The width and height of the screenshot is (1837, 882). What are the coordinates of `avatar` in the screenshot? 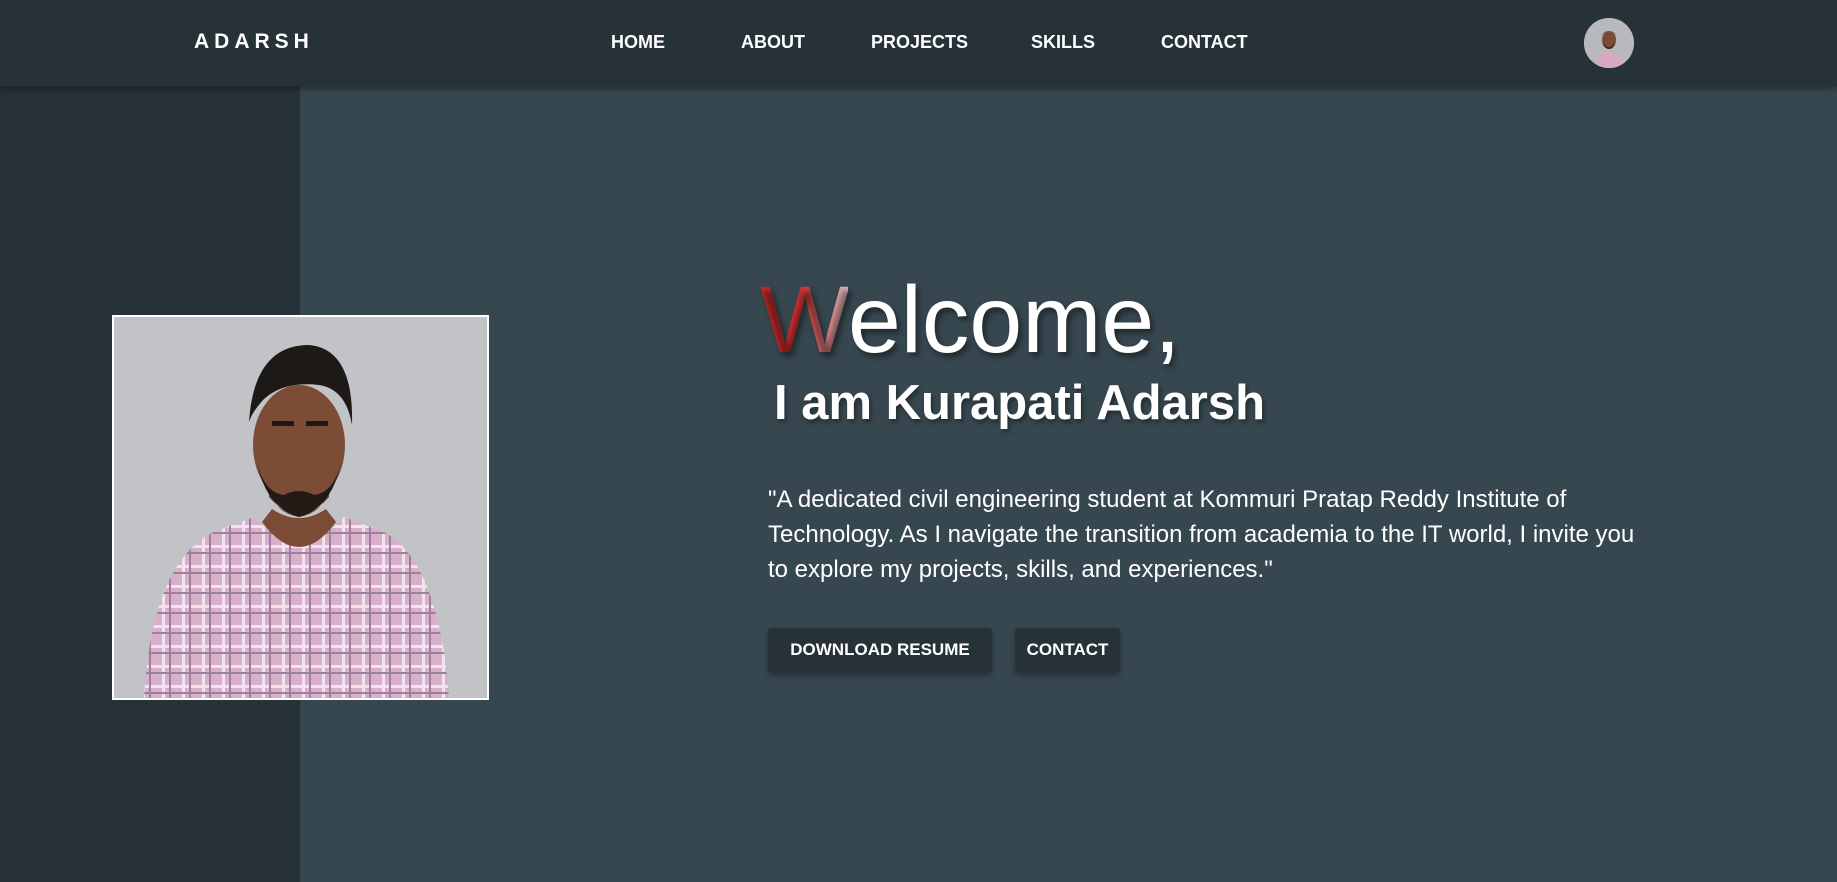 It's located at (1609, 43).